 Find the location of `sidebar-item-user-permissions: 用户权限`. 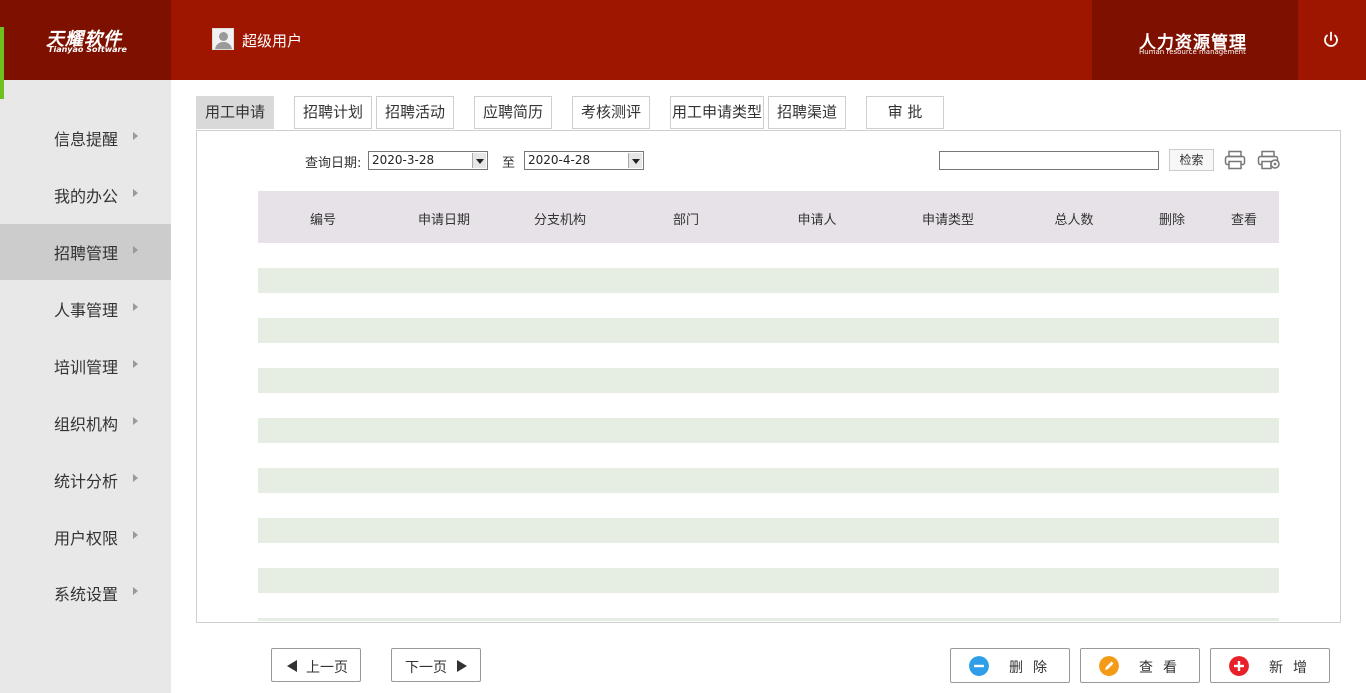

sidebar-item-user-permissions: 用户权限 is located at coordinates (85, 537).